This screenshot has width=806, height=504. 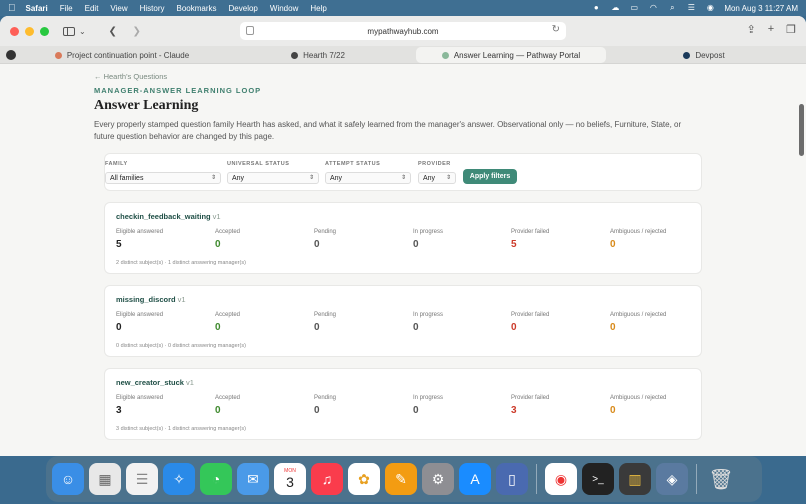 I want to click on calendar-icon: MON 3, so click(x=290, y=479).